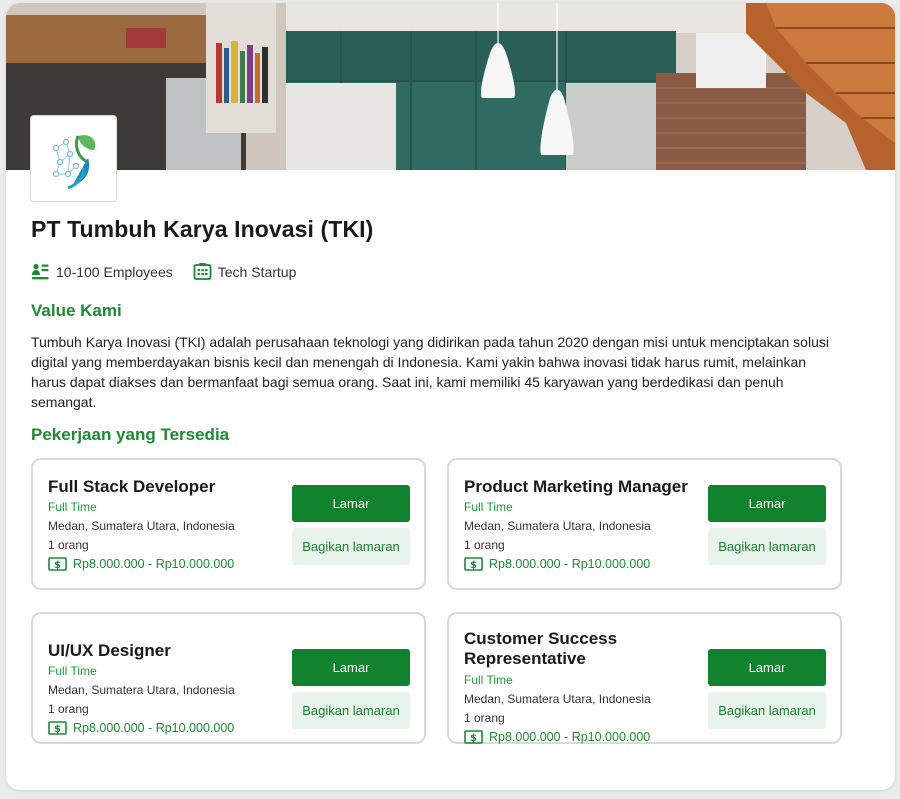  Describe the element at coordinates (202, 271) in the screenshot. I see `building-icon` at that location.